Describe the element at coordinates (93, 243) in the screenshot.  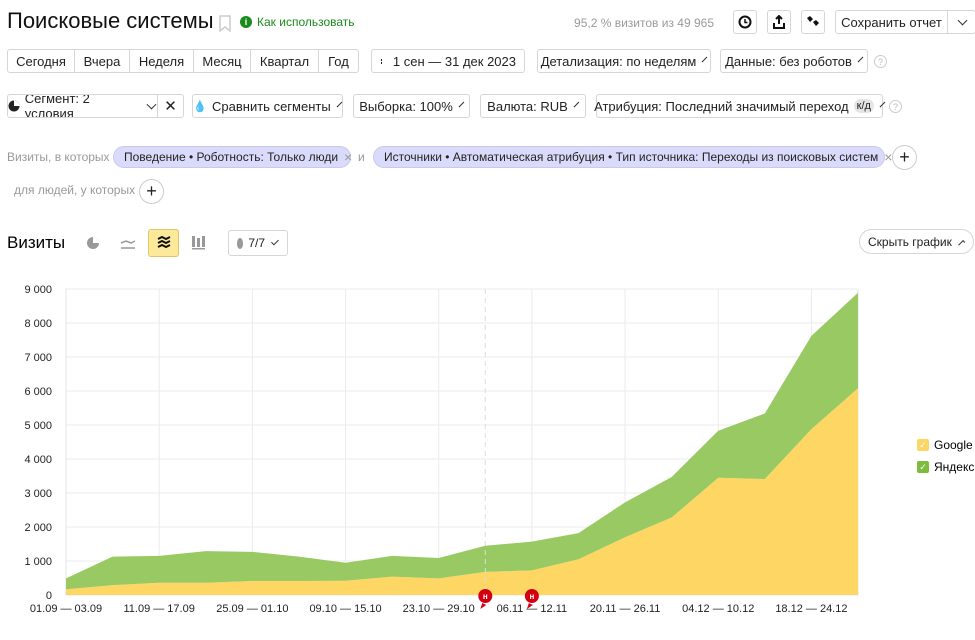
I see `pie-chart-view-icon` at that location.